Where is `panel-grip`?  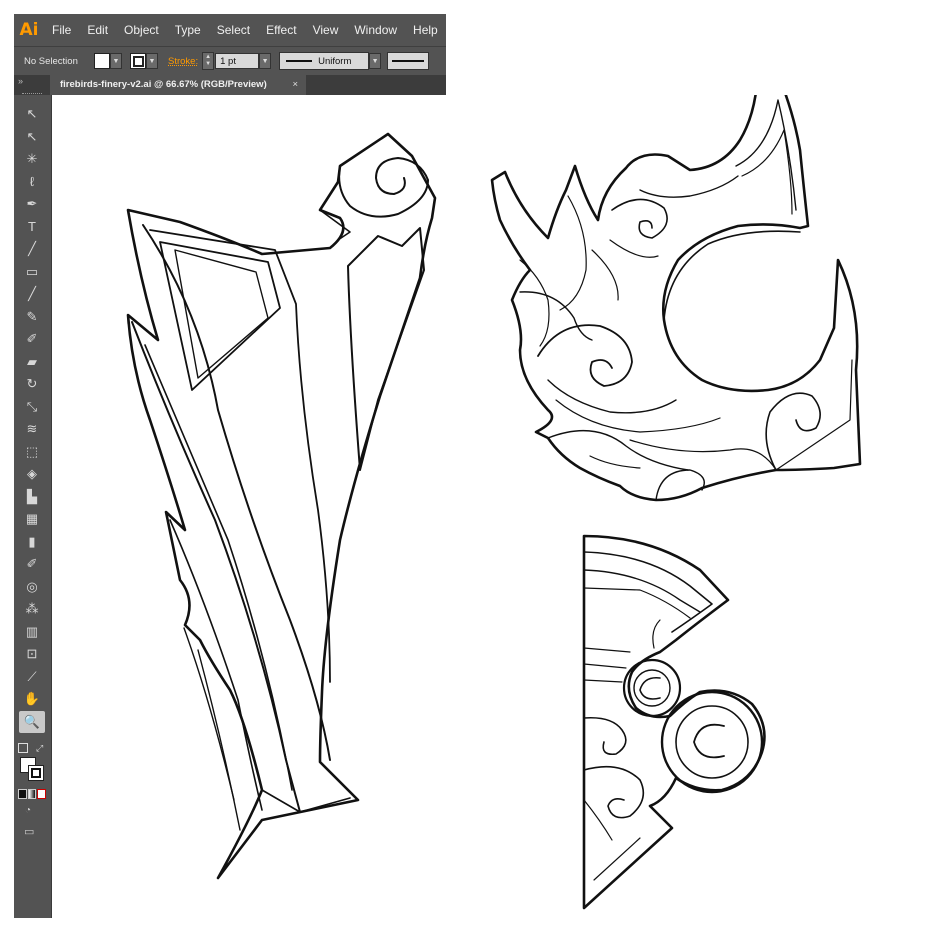
panel-grip is located at coordinates (32, 94).